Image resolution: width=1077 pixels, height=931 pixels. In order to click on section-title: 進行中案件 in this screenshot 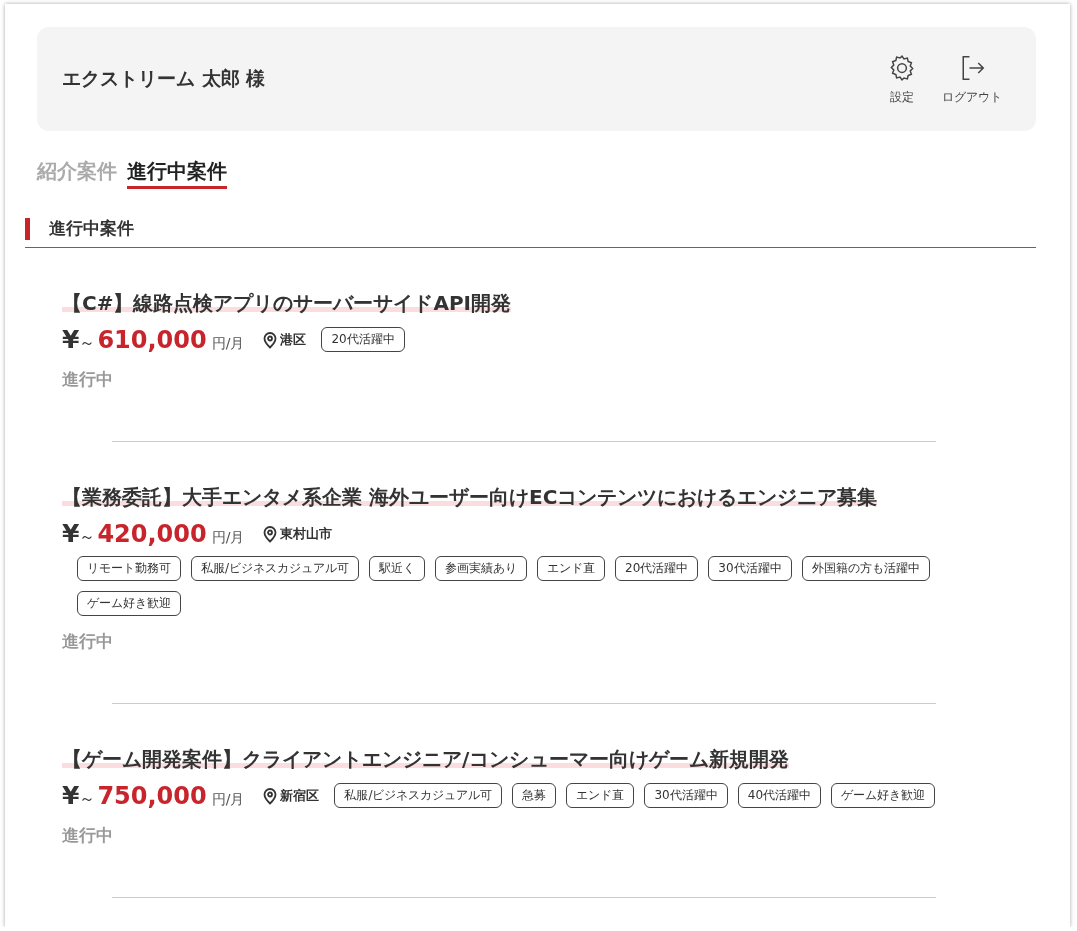, I will do `click(91, 228)`.